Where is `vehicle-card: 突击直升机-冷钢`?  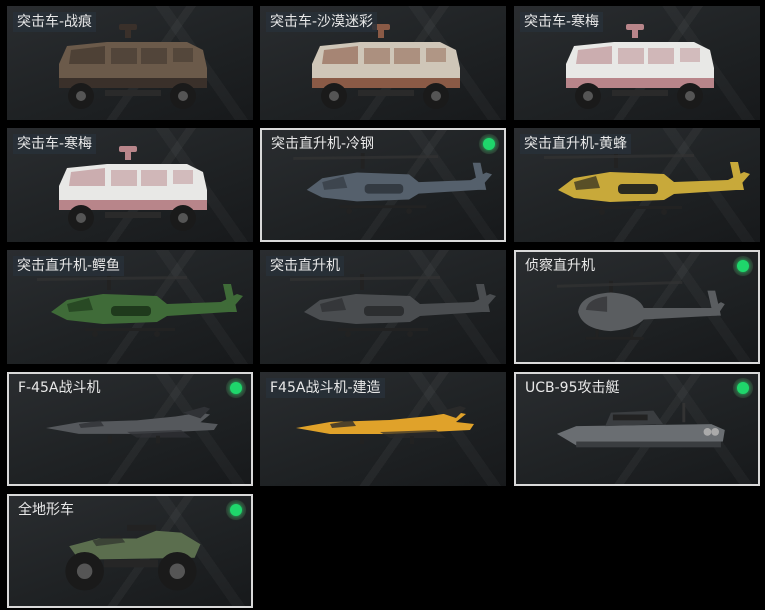 vehicle-card: 突击直升机-冷钢 is located at coordinates (383, 185).